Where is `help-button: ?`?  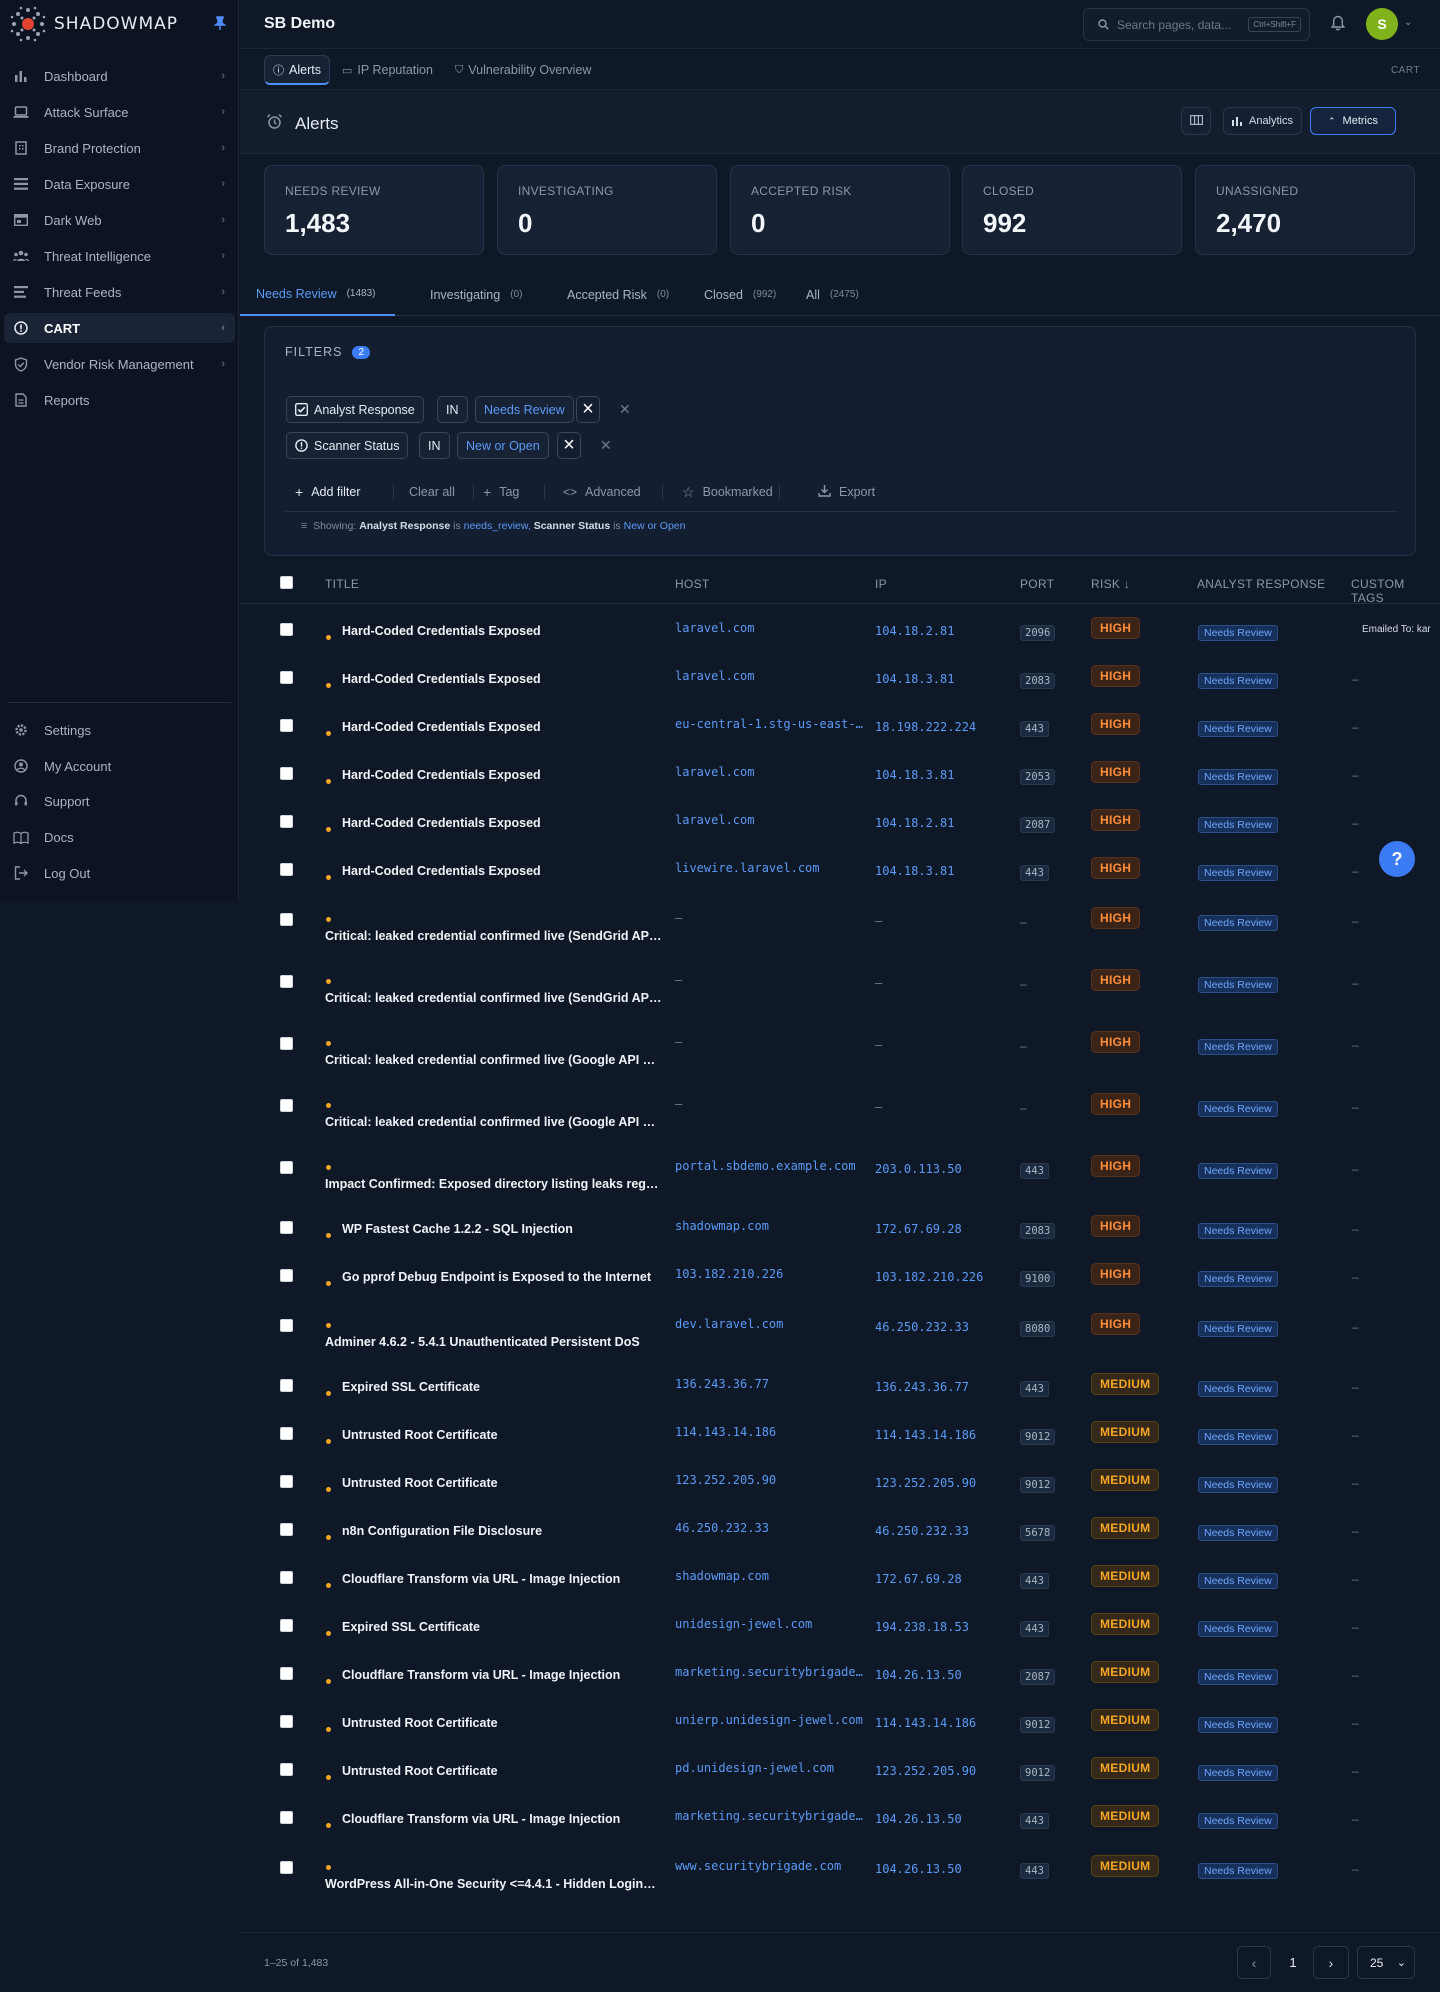 help-button: ? is located at coordinates (1397, 859).